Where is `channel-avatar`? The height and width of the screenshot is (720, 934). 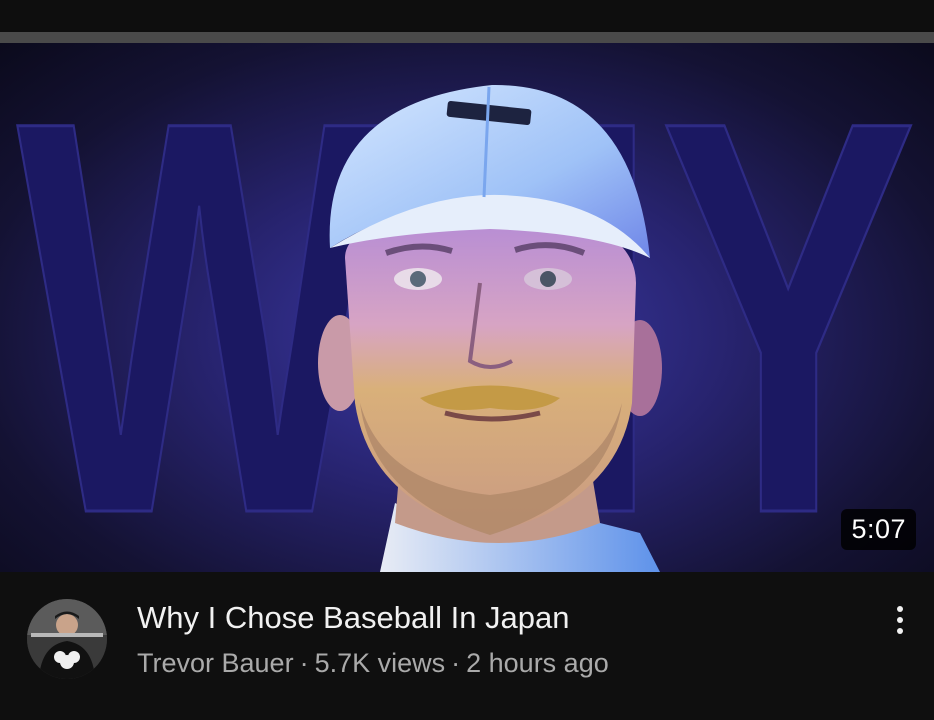 channel-avatar is located at coordinates (67, 639).